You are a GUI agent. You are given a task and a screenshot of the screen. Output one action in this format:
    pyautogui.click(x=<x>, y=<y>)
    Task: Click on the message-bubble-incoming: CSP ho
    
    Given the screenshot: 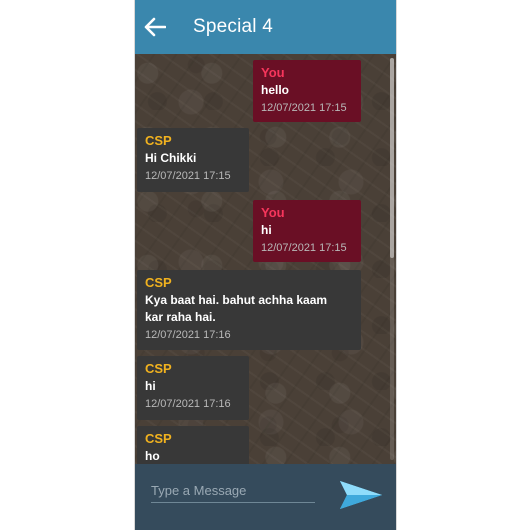 What is the action you would take?
    pyautogui.click(x=193, y=445)
    